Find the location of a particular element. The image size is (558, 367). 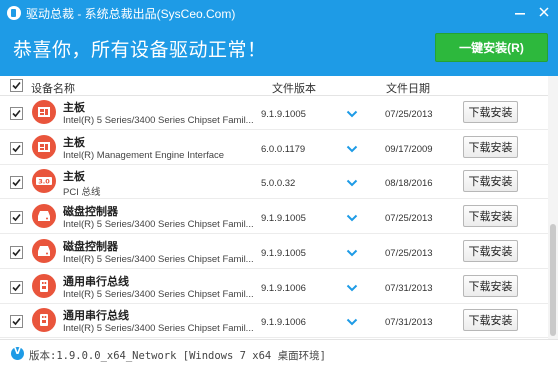

select-all-checkbox is located at coordinates (16, 85).